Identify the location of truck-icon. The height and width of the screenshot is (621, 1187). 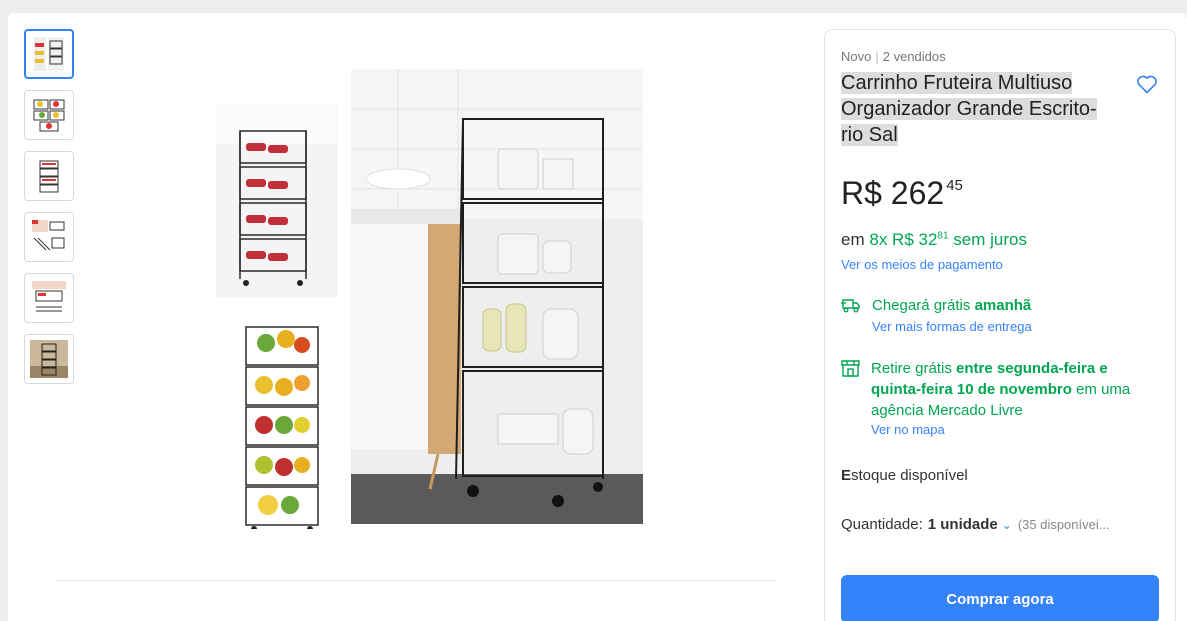
(850, 306).